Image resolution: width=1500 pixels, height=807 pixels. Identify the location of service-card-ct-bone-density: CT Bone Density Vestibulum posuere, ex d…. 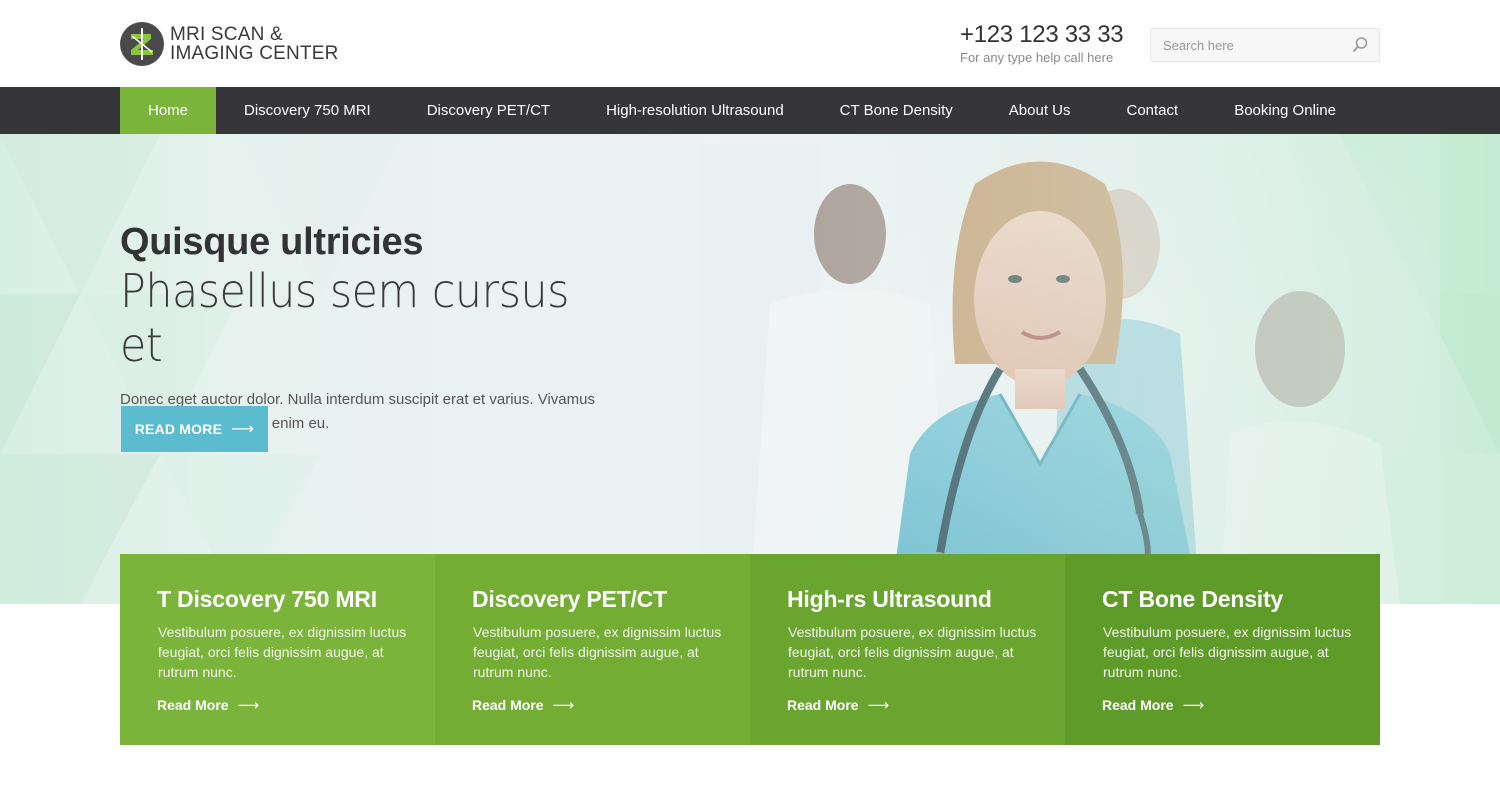
(1222, 649).